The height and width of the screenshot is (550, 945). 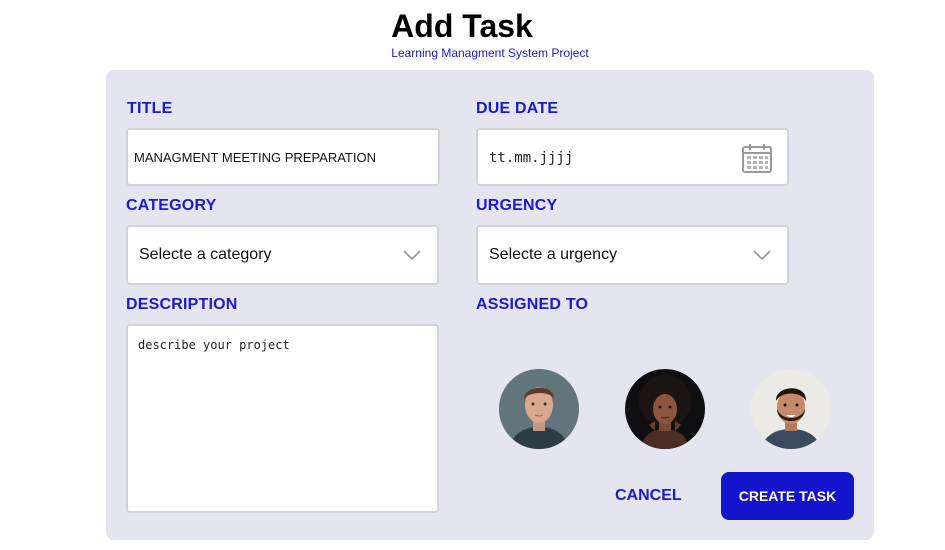 I want to click on category-label: CATEGORY, so click(x=171, y=205).